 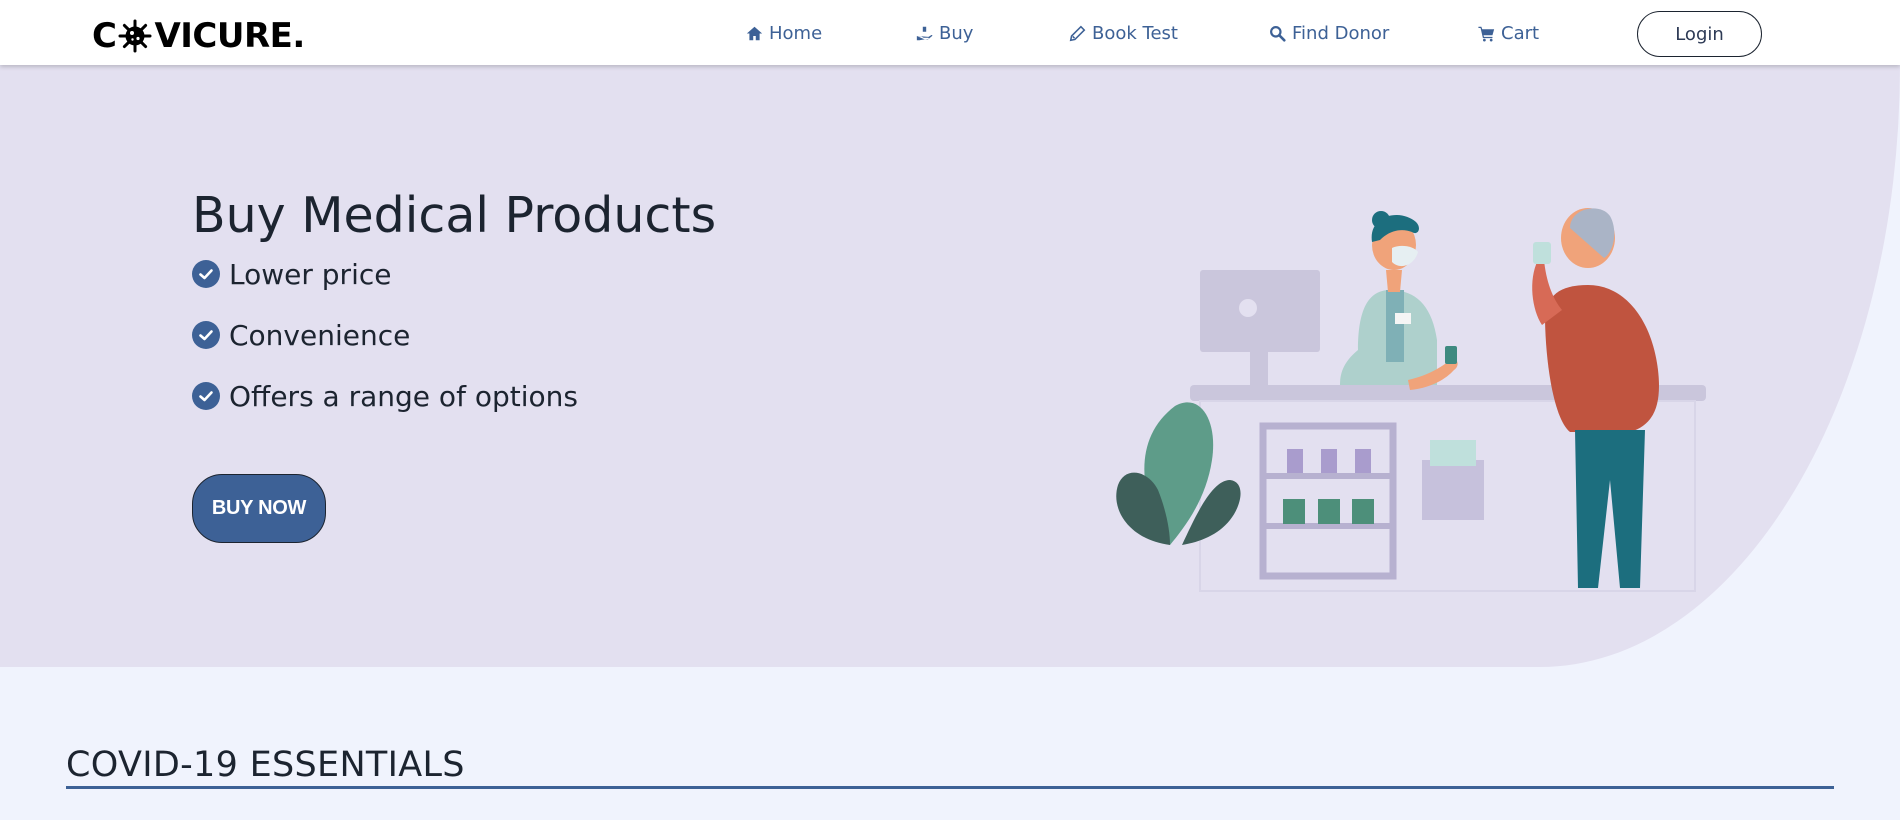 I want to click on virus-icon, so click(x=135, y=36).